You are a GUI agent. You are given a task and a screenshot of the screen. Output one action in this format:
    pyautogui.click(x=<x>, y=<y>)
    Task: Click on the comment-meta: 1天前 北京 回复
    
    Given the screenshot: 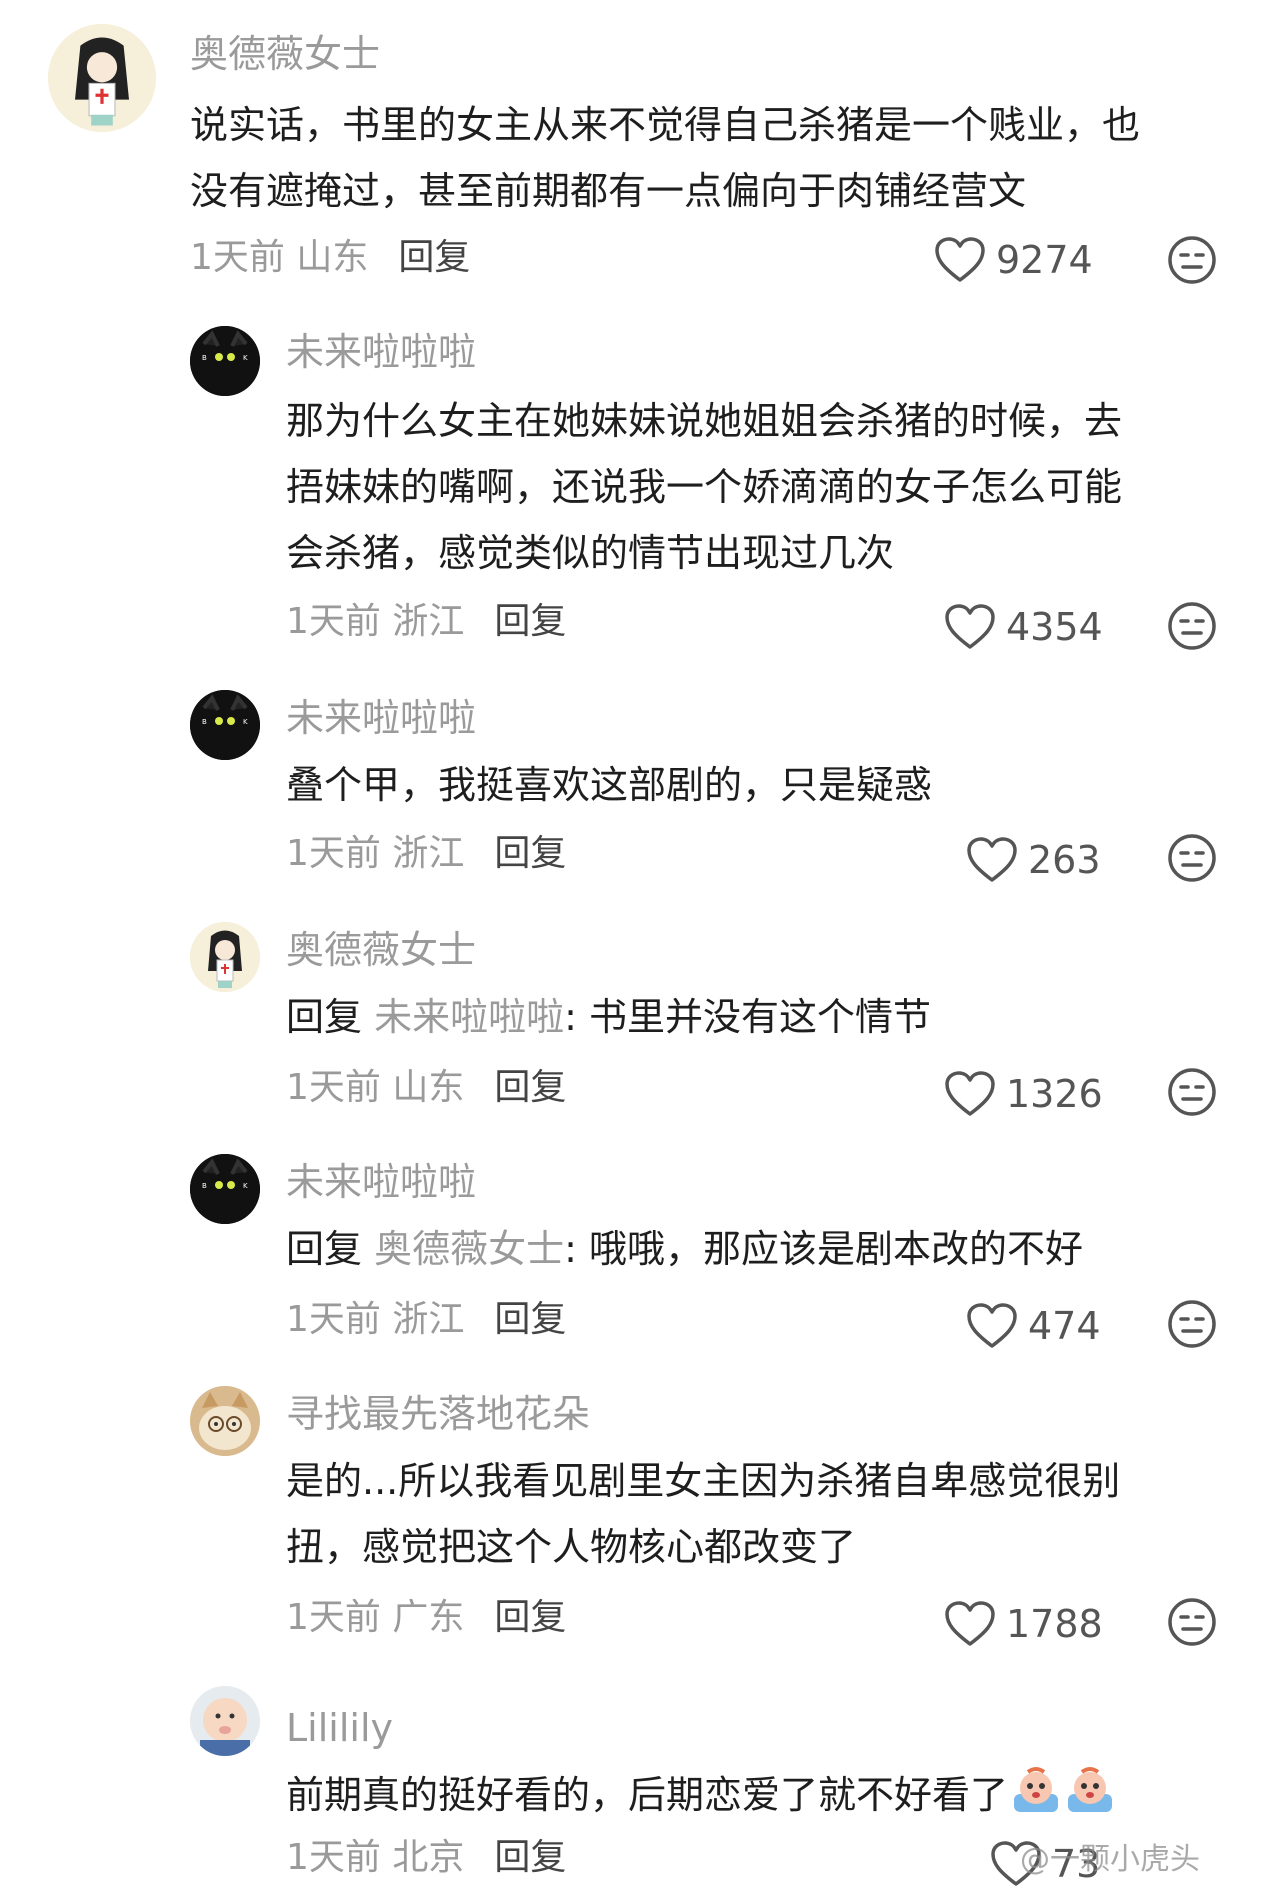 What is the action you would take?
    pyautogui.click(x=426, y=1858)
    